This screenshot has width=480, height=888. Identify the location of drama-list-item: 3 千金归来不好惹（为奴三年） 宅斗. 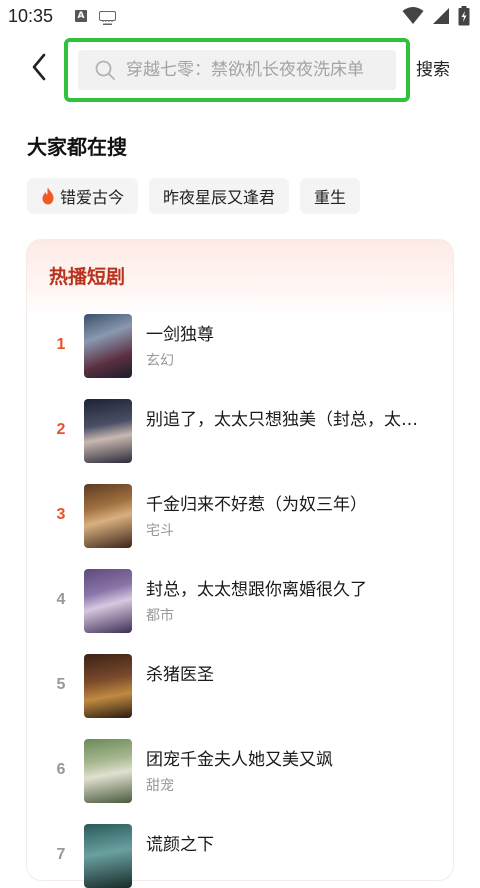
(240, 516).